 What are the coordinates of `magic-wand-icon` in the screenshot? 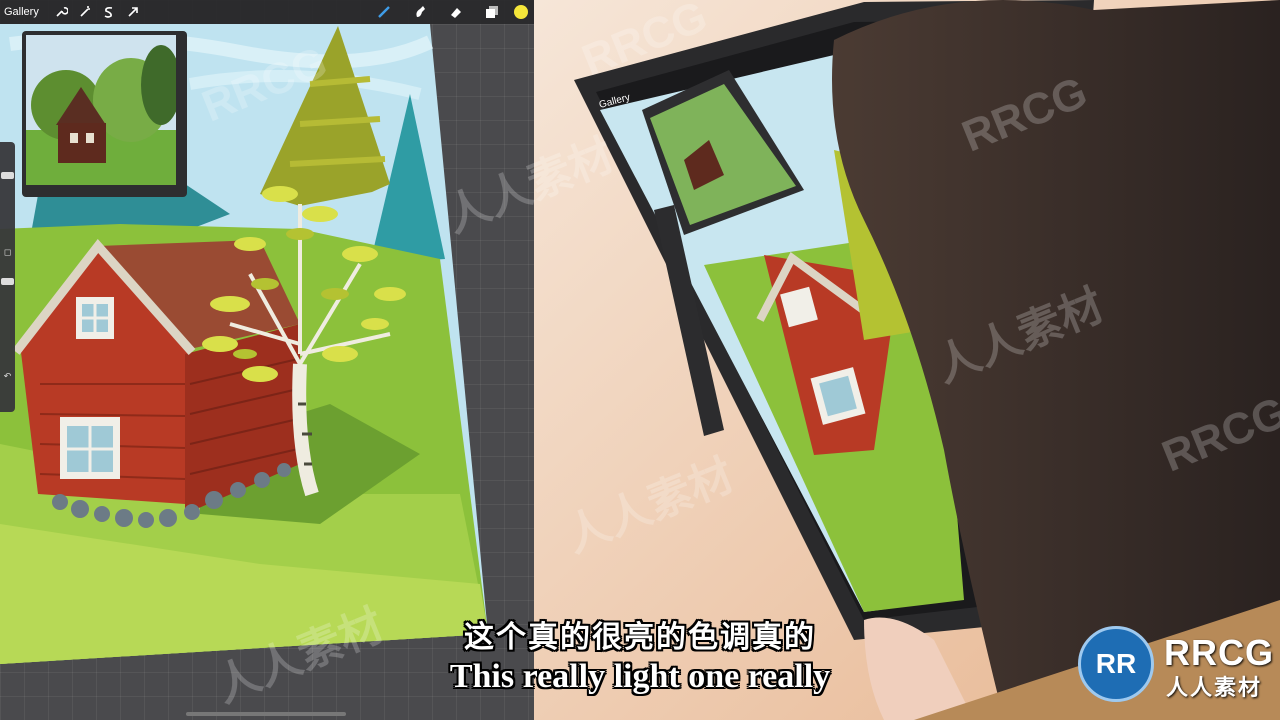 It's located at (85, 12).